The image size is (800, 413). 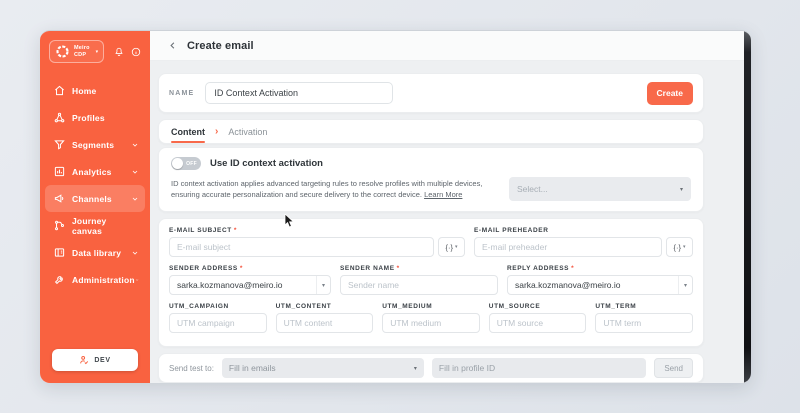 What do you see at coordinates (669, 93) in the screenshot?
I see `create-button: Create` at bounding box center [669, 93].